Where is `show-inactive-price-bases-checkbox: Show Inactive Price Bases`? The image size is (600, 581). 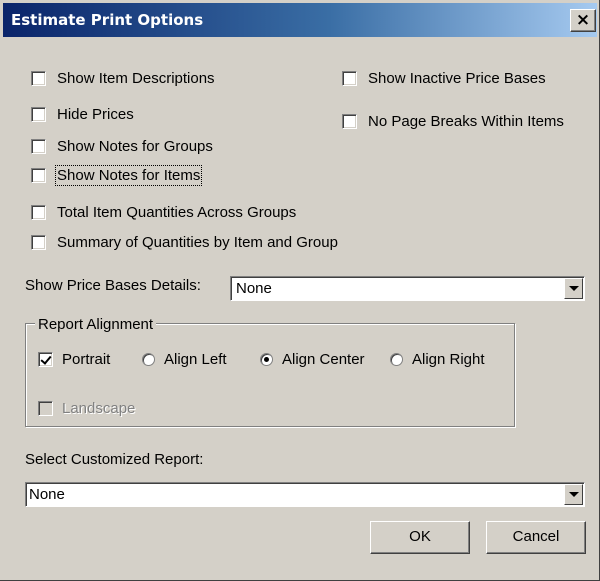
show-inactive-price-bases-checkbox: Show Inactive Price Bases is located at coordinates (444, 78).